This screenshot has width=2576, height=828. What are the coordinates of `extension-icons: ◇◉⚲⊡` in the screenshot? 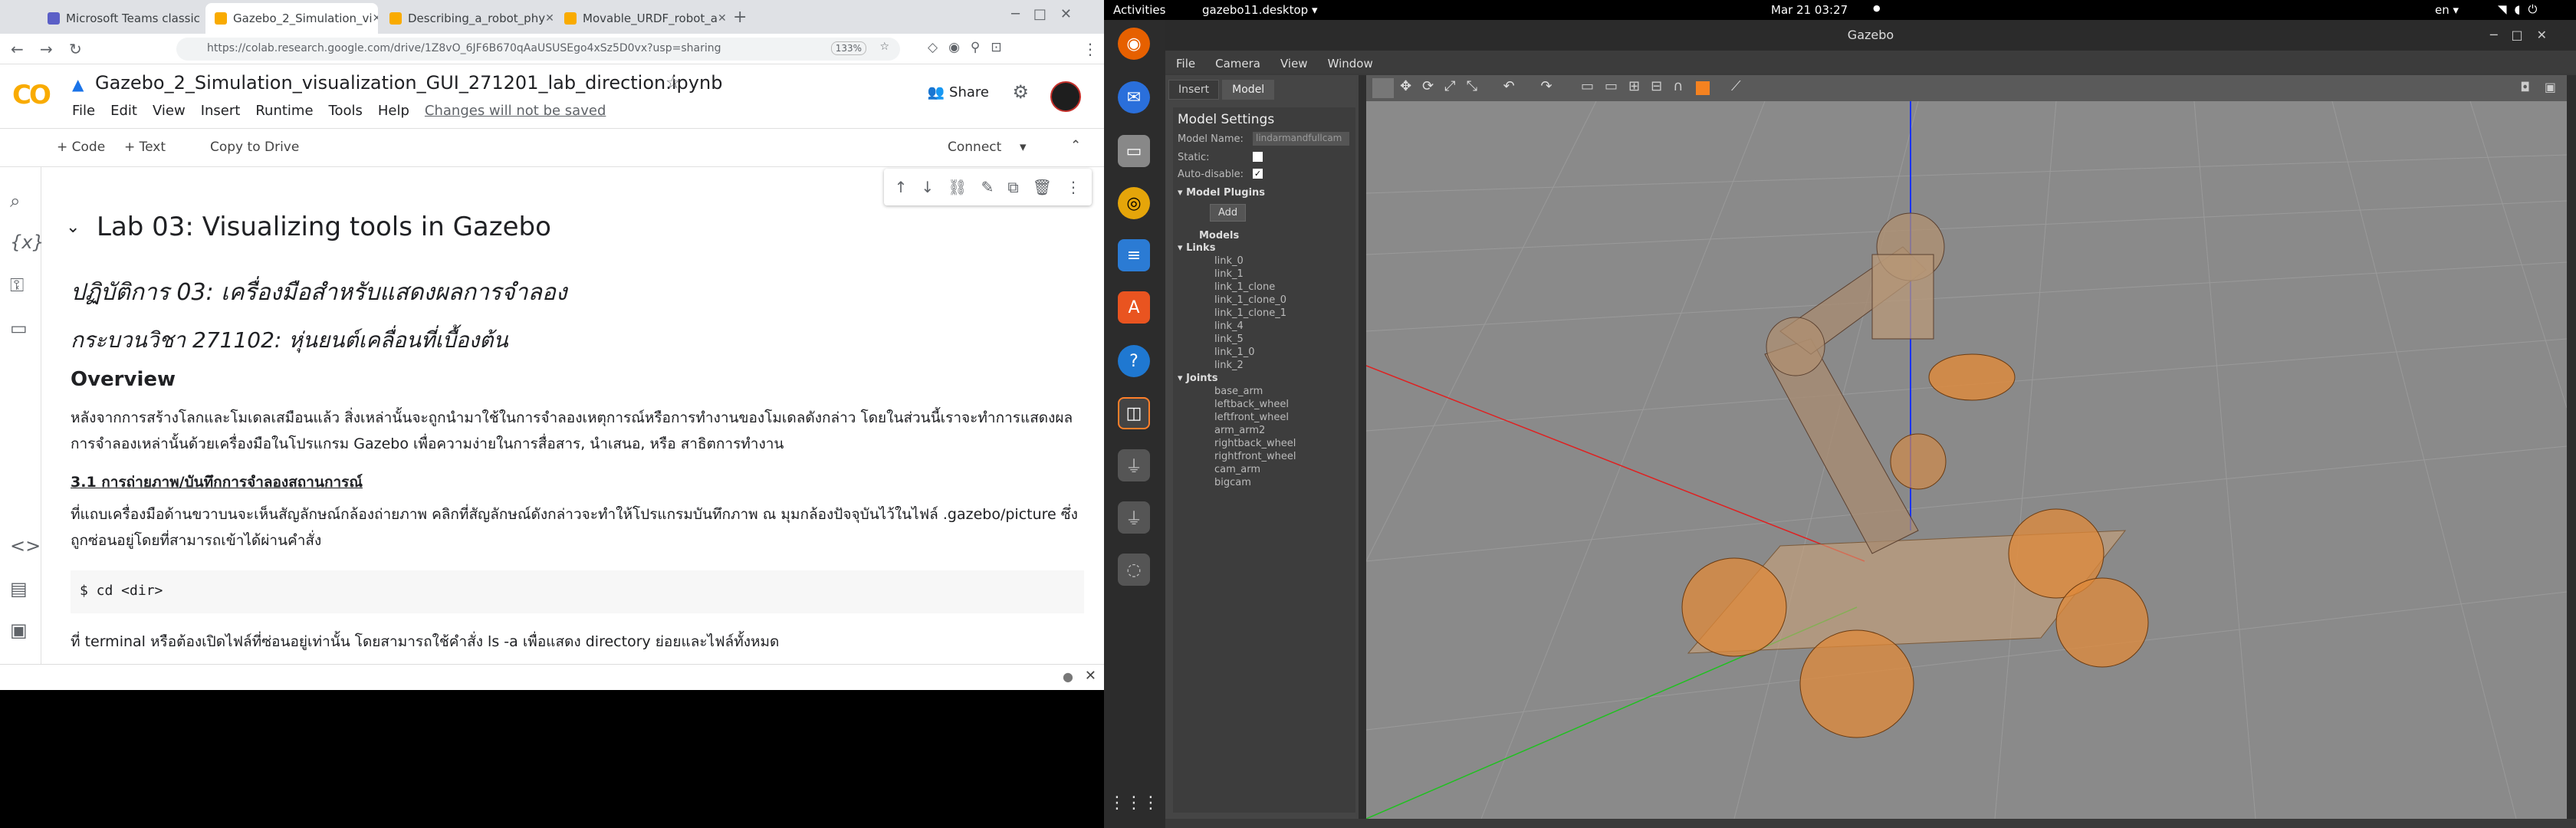 It's located at (970, 48).